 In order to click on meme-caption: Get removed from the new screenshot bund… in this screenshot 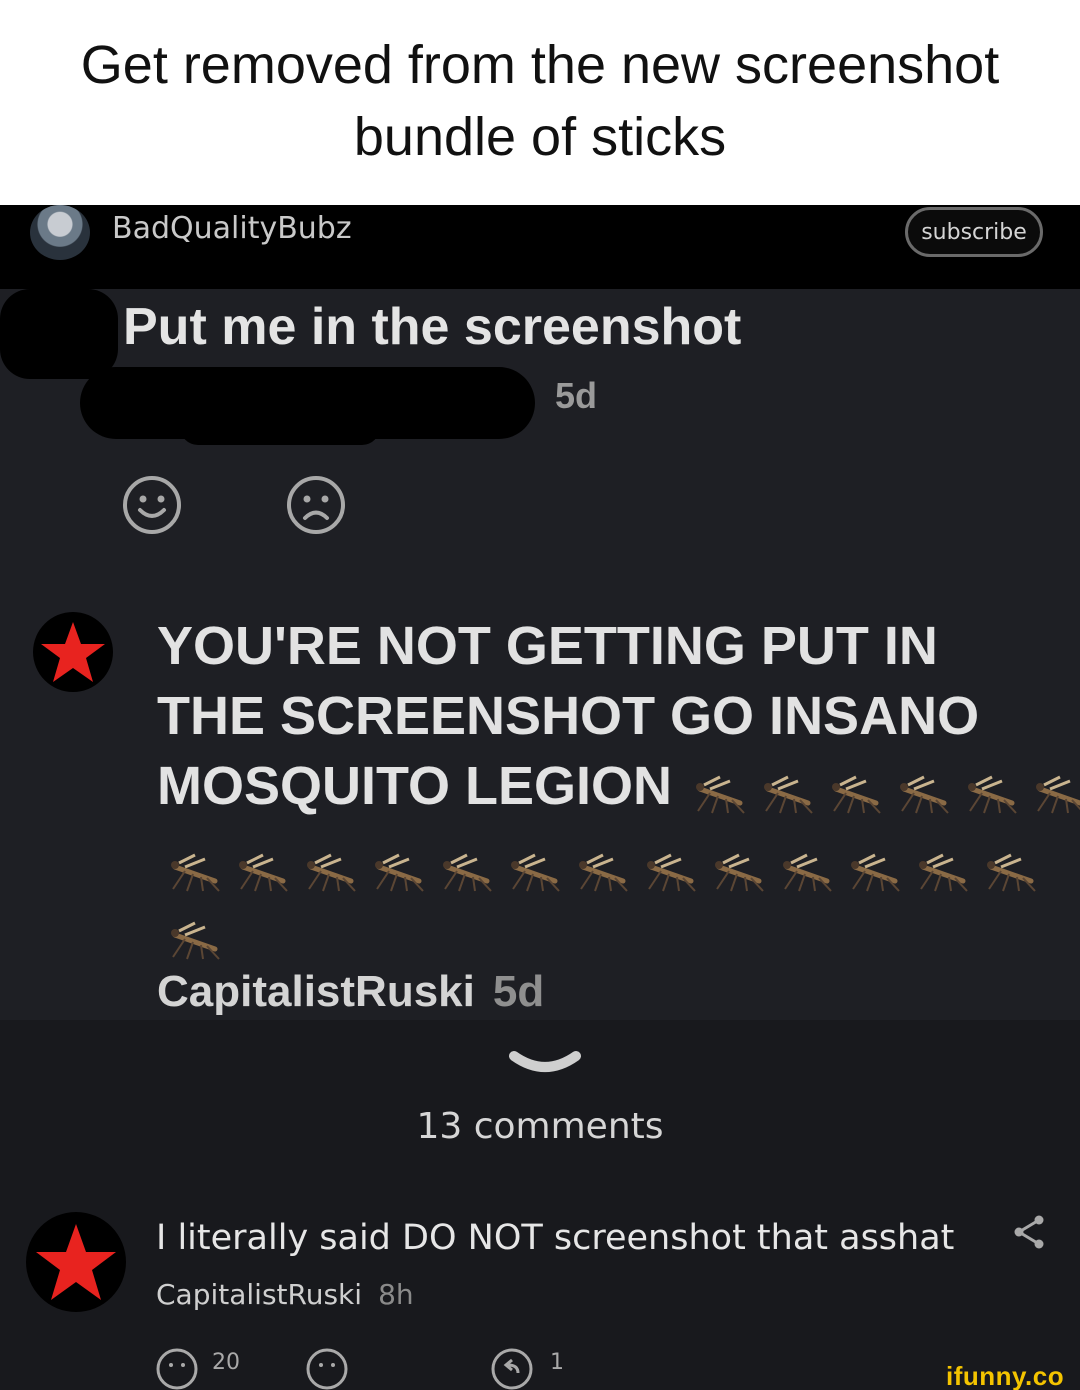, I will do `click(540, 102)`.